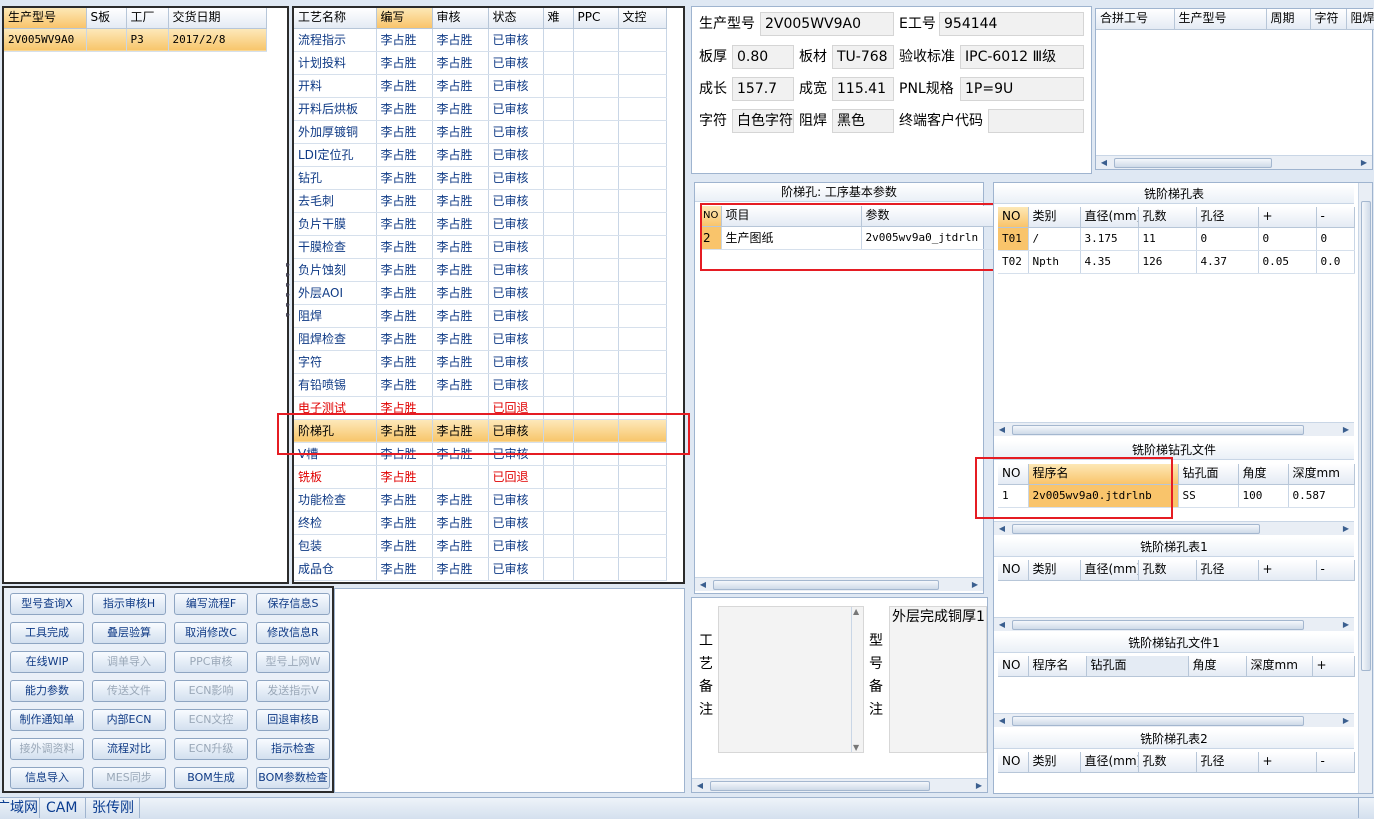 This screenshot has width=1374, height=819. What do you see at coordinates (480, 408) in the screenshot?
I see `table-row: 电子测试 李占胜 已回退` at bounding box center [480, 408].